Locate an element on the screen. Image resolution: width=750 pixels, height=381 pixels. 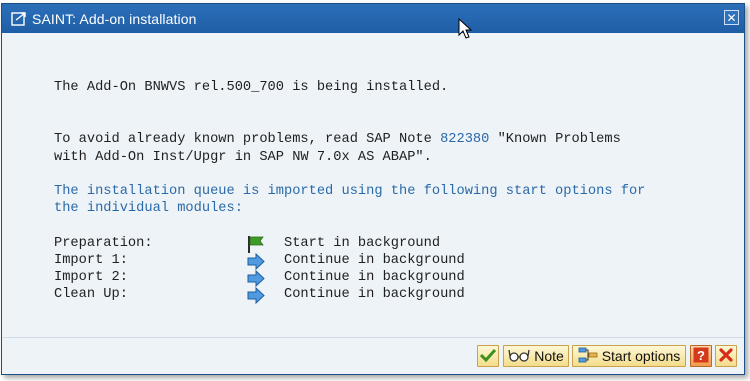
note-button-label: Note is located at coordinates (549, 356).